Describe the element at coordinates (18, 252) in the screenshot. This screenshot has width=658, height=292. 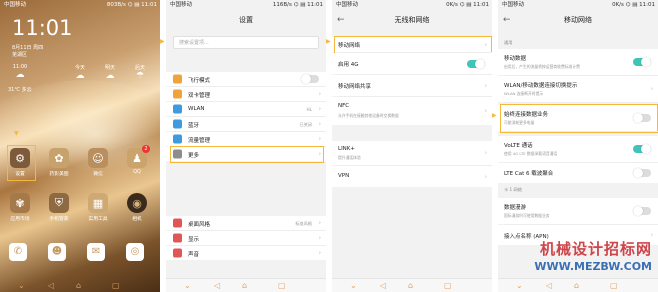
I see `phone-icon: ✆` at that location.